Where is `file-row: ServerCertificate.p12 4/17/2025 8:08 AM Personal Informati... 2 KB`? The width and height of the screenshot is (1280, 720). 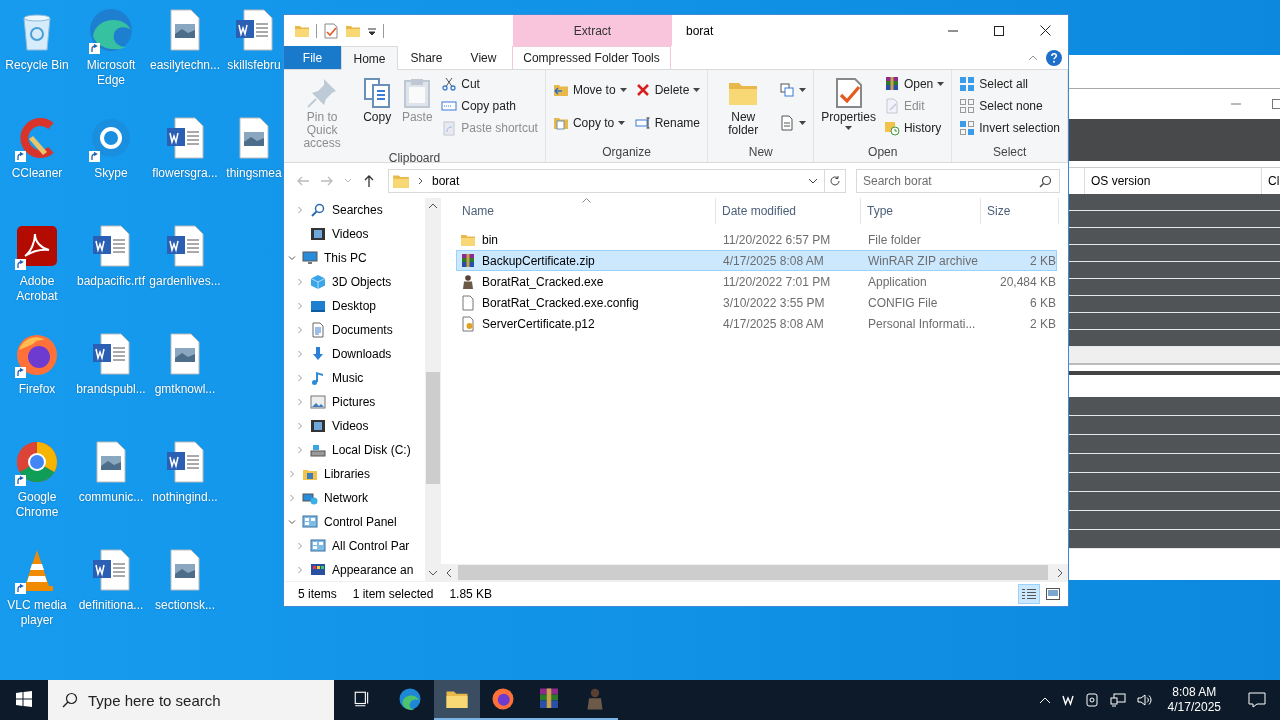
file-row: ServerCertificate.p12 4/17/2025 8:08 AM Personal Informati... 2 KB is located at coordinates (756, 323).